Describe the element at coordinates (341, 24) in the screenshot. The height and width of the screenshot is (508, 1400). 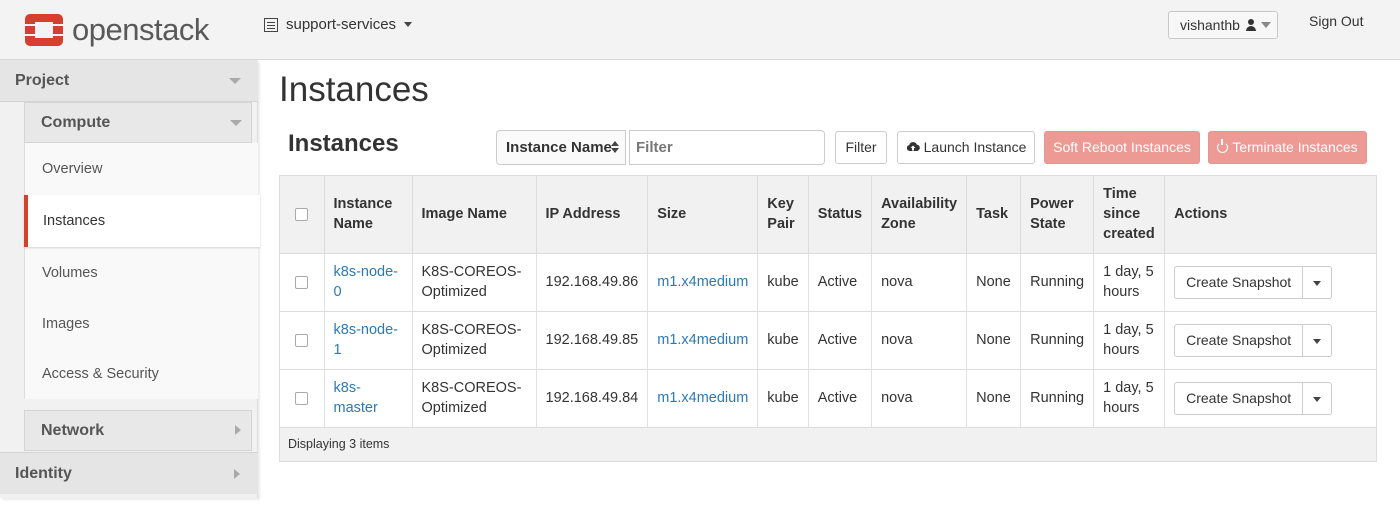
I see `project-name: support-services` at that location.